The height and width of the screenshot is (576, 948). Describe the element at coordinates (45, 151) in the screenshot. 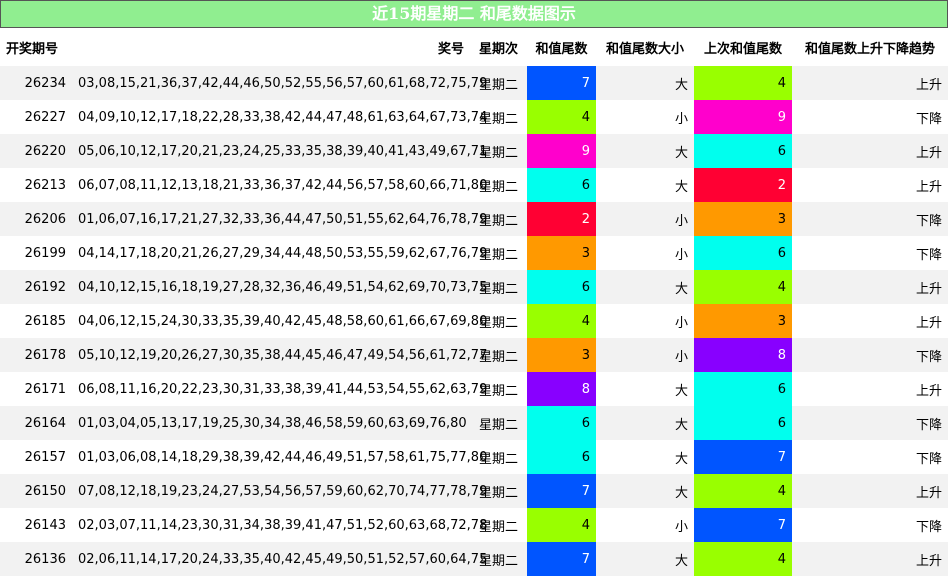

I see `cell-issue: 26220` at that location.